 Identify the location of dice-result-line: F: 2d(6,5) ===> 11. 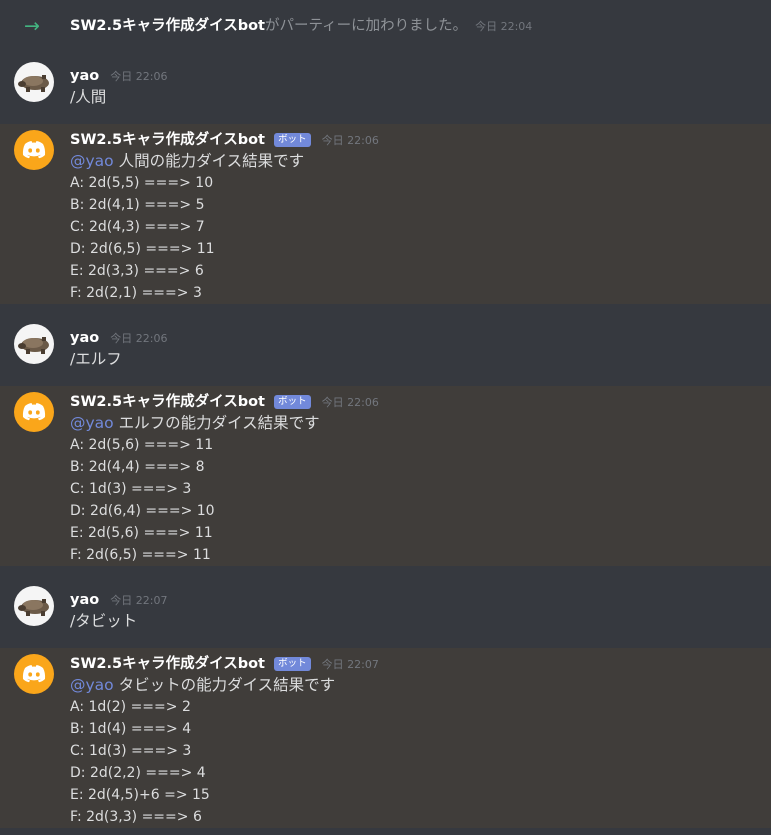
(140, 555).